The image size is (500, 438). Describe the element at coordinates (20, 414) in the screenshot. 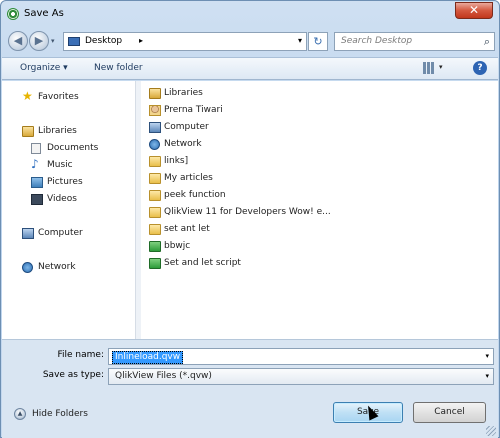

I see `collapse-icon: ▲` at that location.